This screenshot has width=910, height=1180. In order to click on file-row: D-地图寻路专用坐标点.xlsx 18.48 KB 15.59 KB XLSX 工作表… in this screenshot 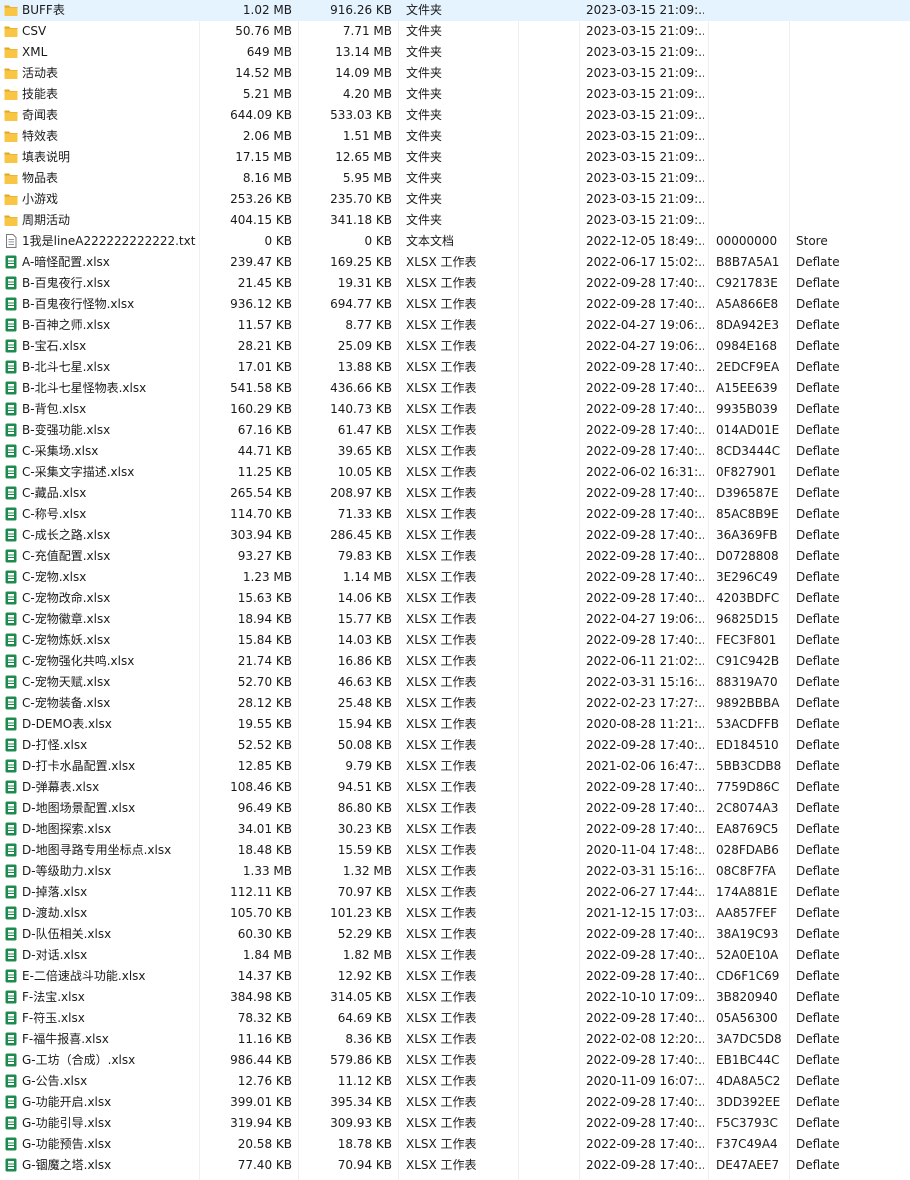, I will do `click(455, 850)`.